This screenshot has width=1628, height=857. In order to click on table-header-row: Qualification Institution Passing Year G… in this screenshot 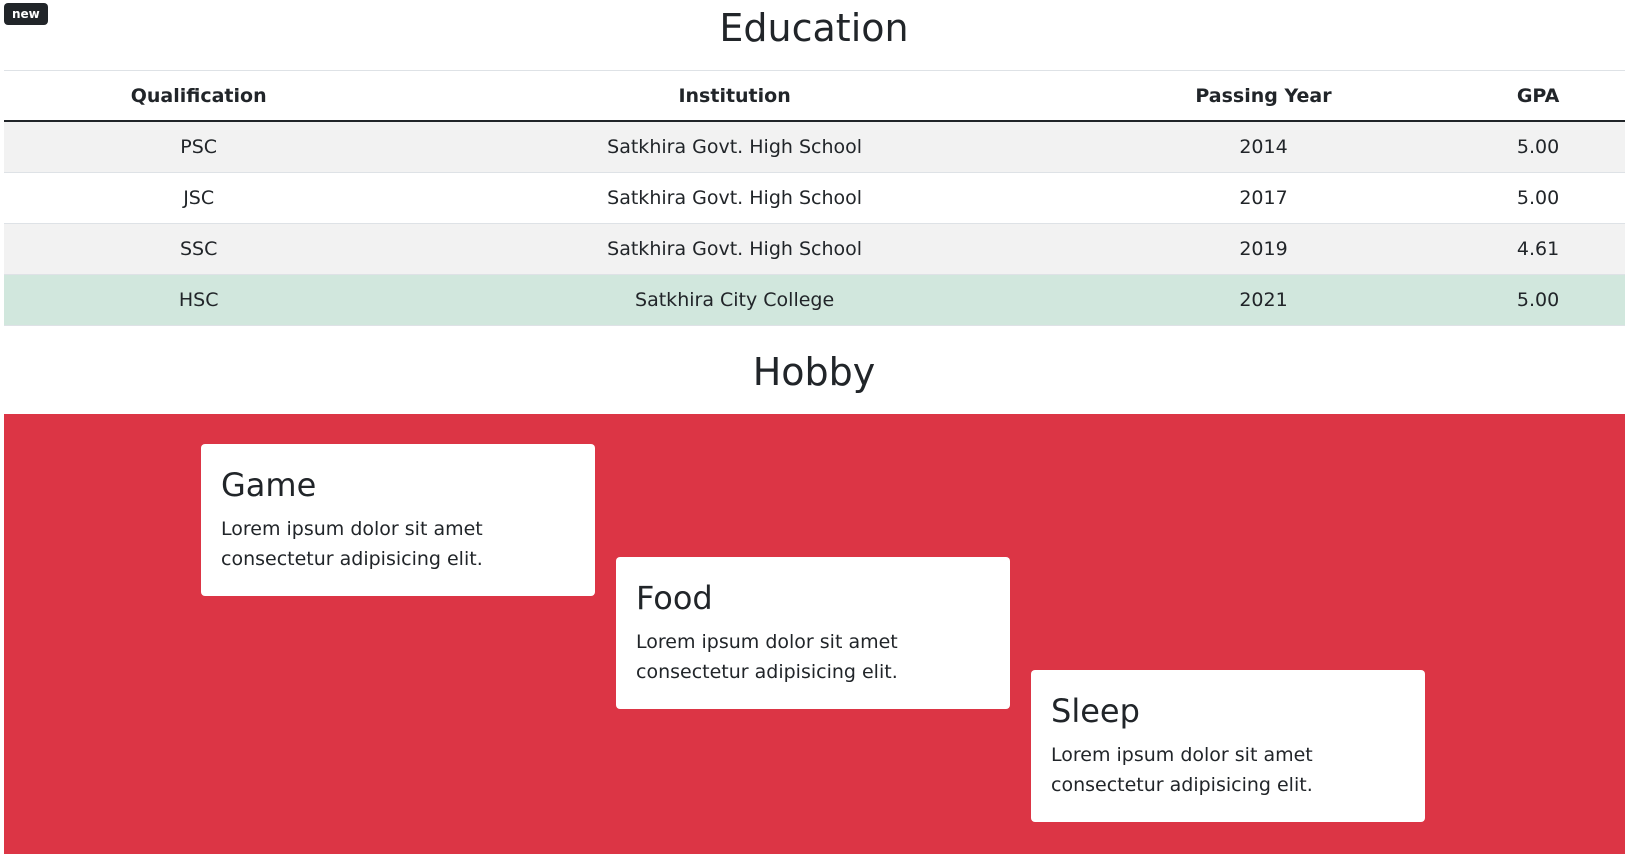, I will do `click(814, 96)`.